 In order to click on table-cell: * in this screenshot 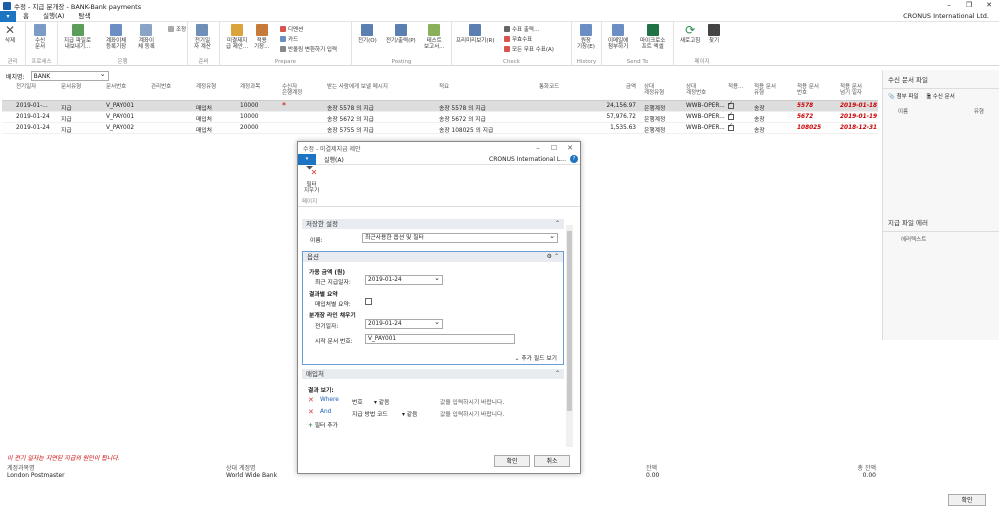, I will do `click(284, 105)`.